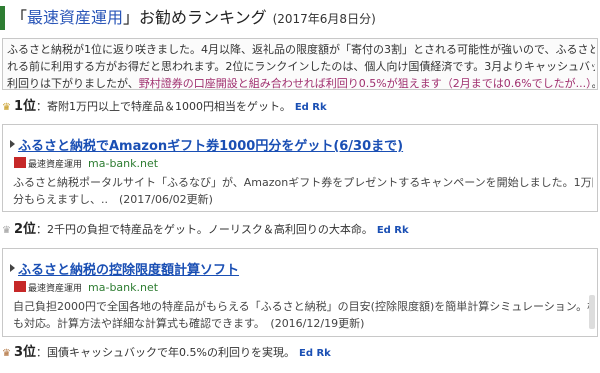 This screenshot has height=373, width=600. Describe the element at coordinates (128, 268) in the screenshot. I see `card-title-link: ふるさと納税の控除限度額計算ソフト` at that location.